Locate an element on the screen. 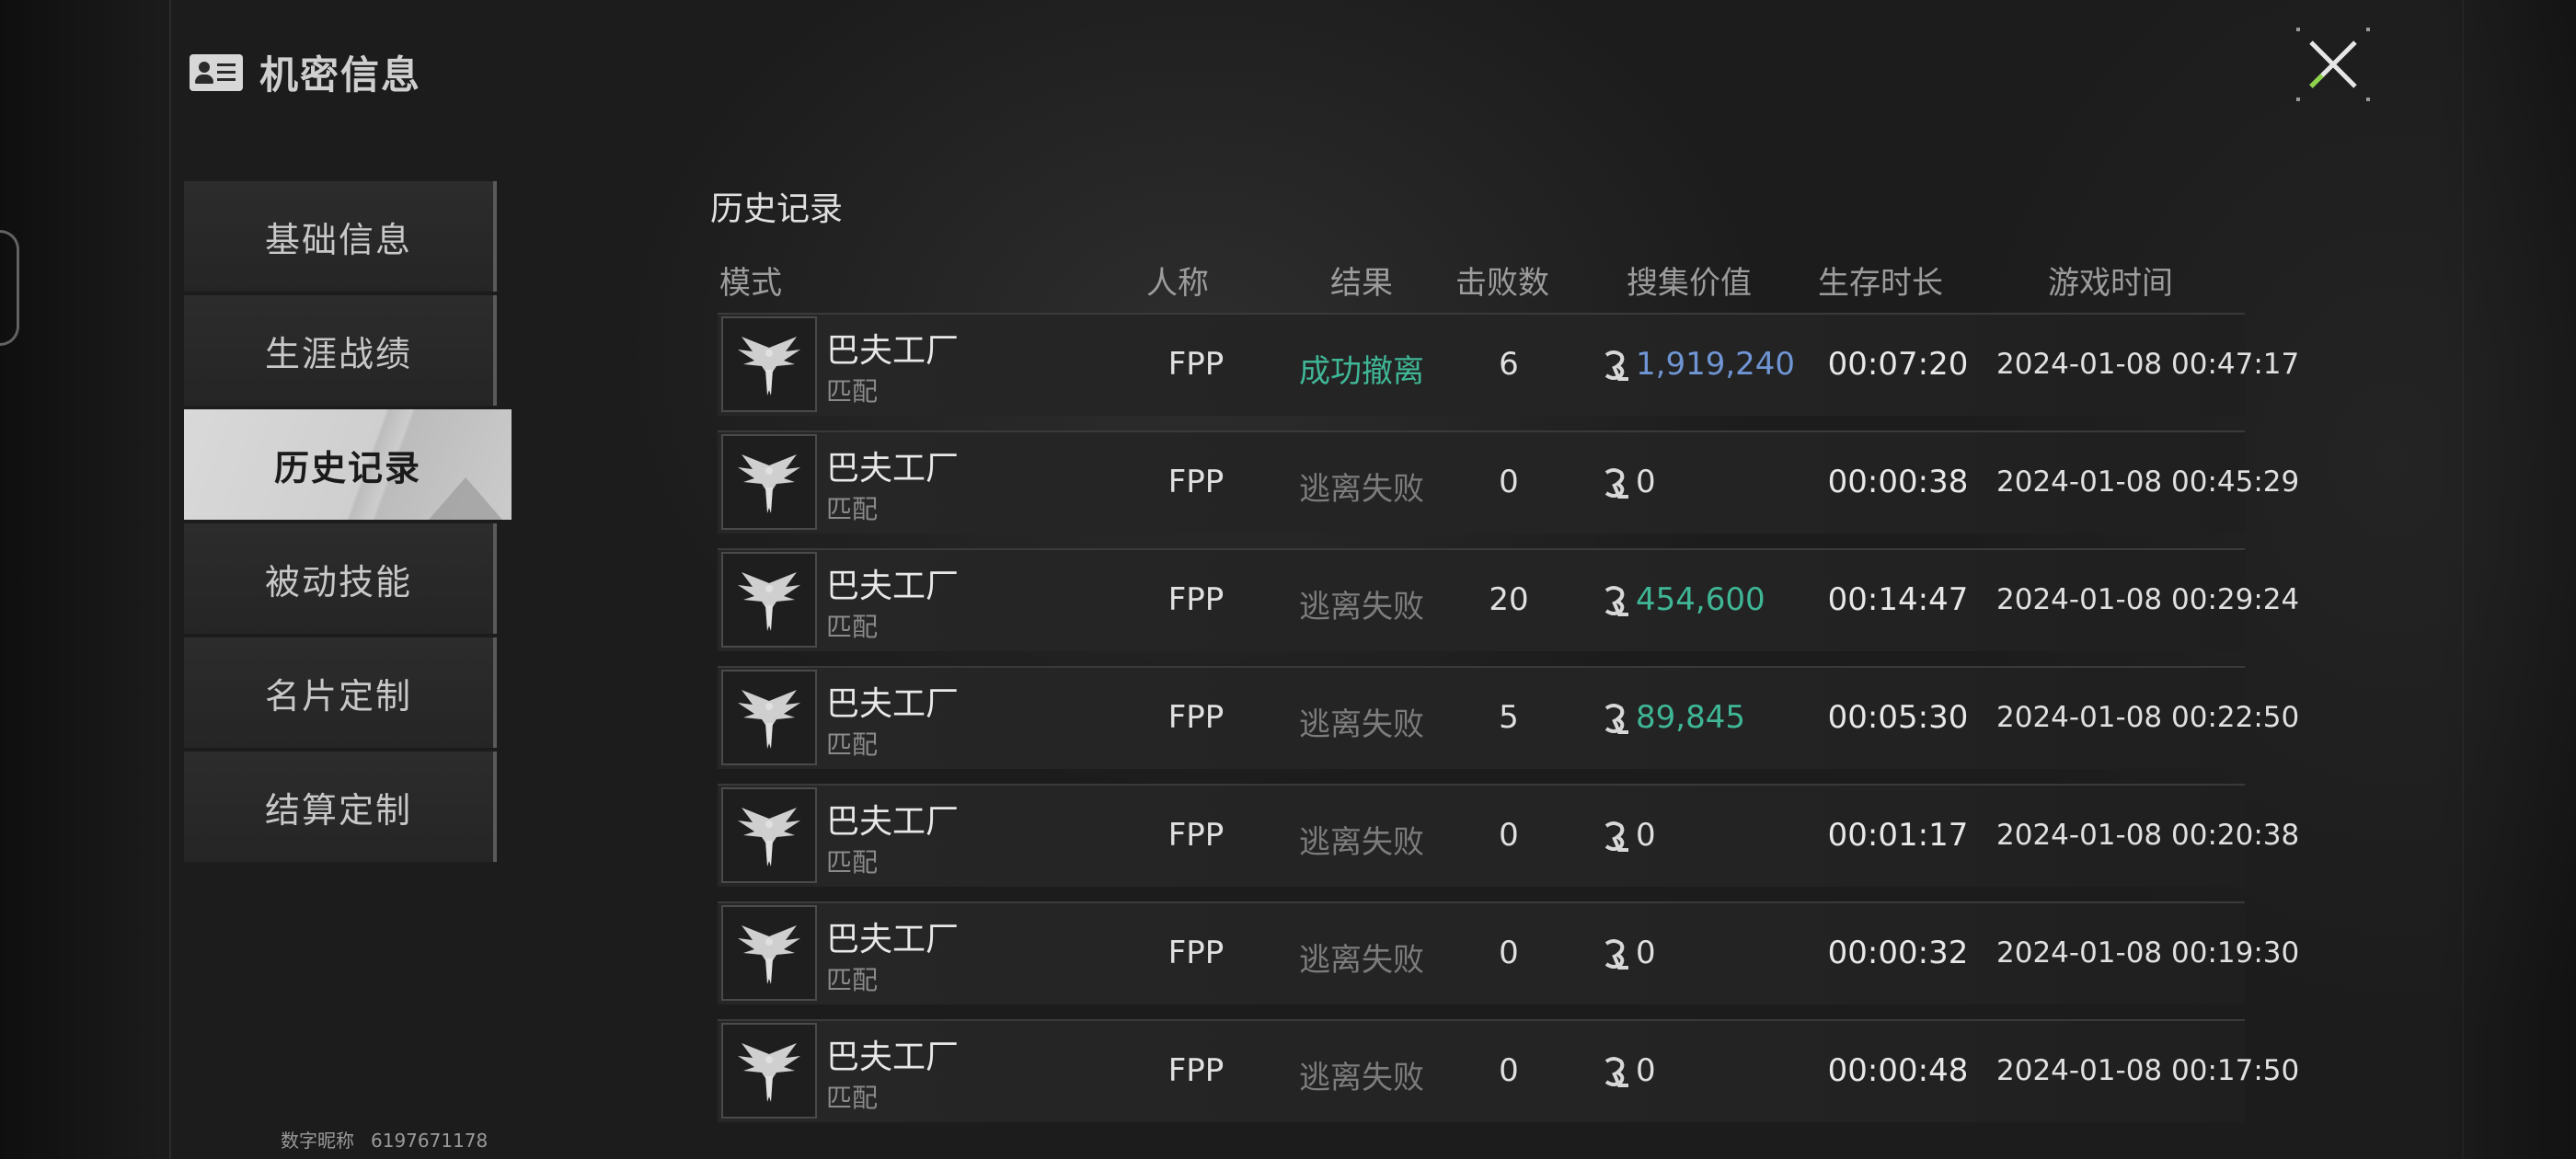  sidebar-item-career-stats: 生涯战绩 is located at coordinates (340, 350).